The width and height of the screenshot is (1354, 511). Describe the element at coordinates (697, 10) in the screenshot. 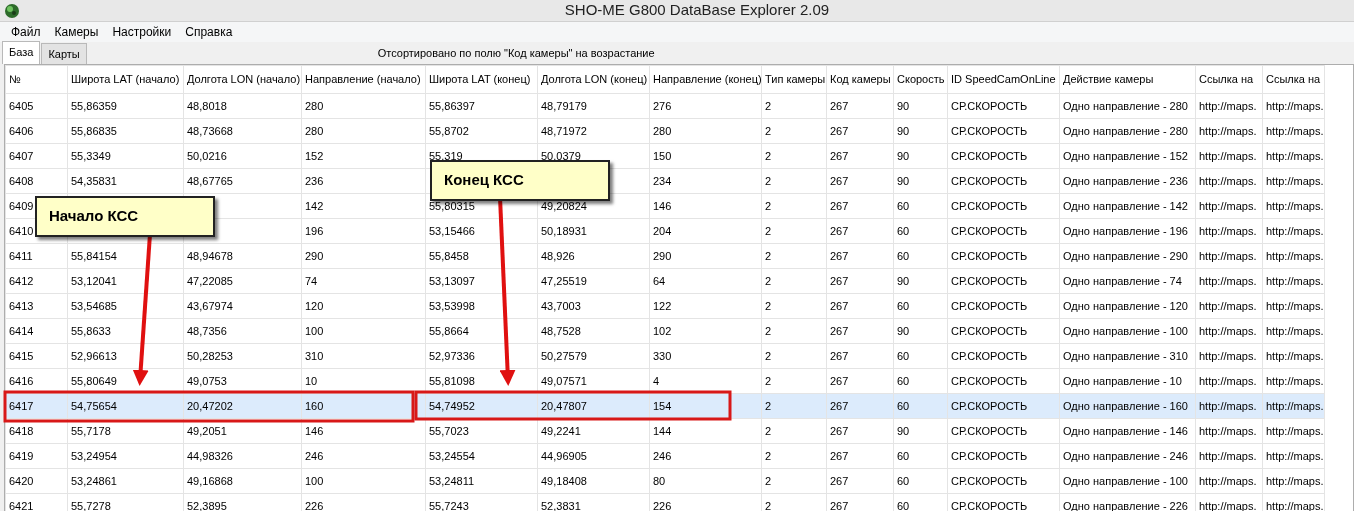

I see `window-title: SHO-ME G800 DataBase Explorer 2.09` at that location.